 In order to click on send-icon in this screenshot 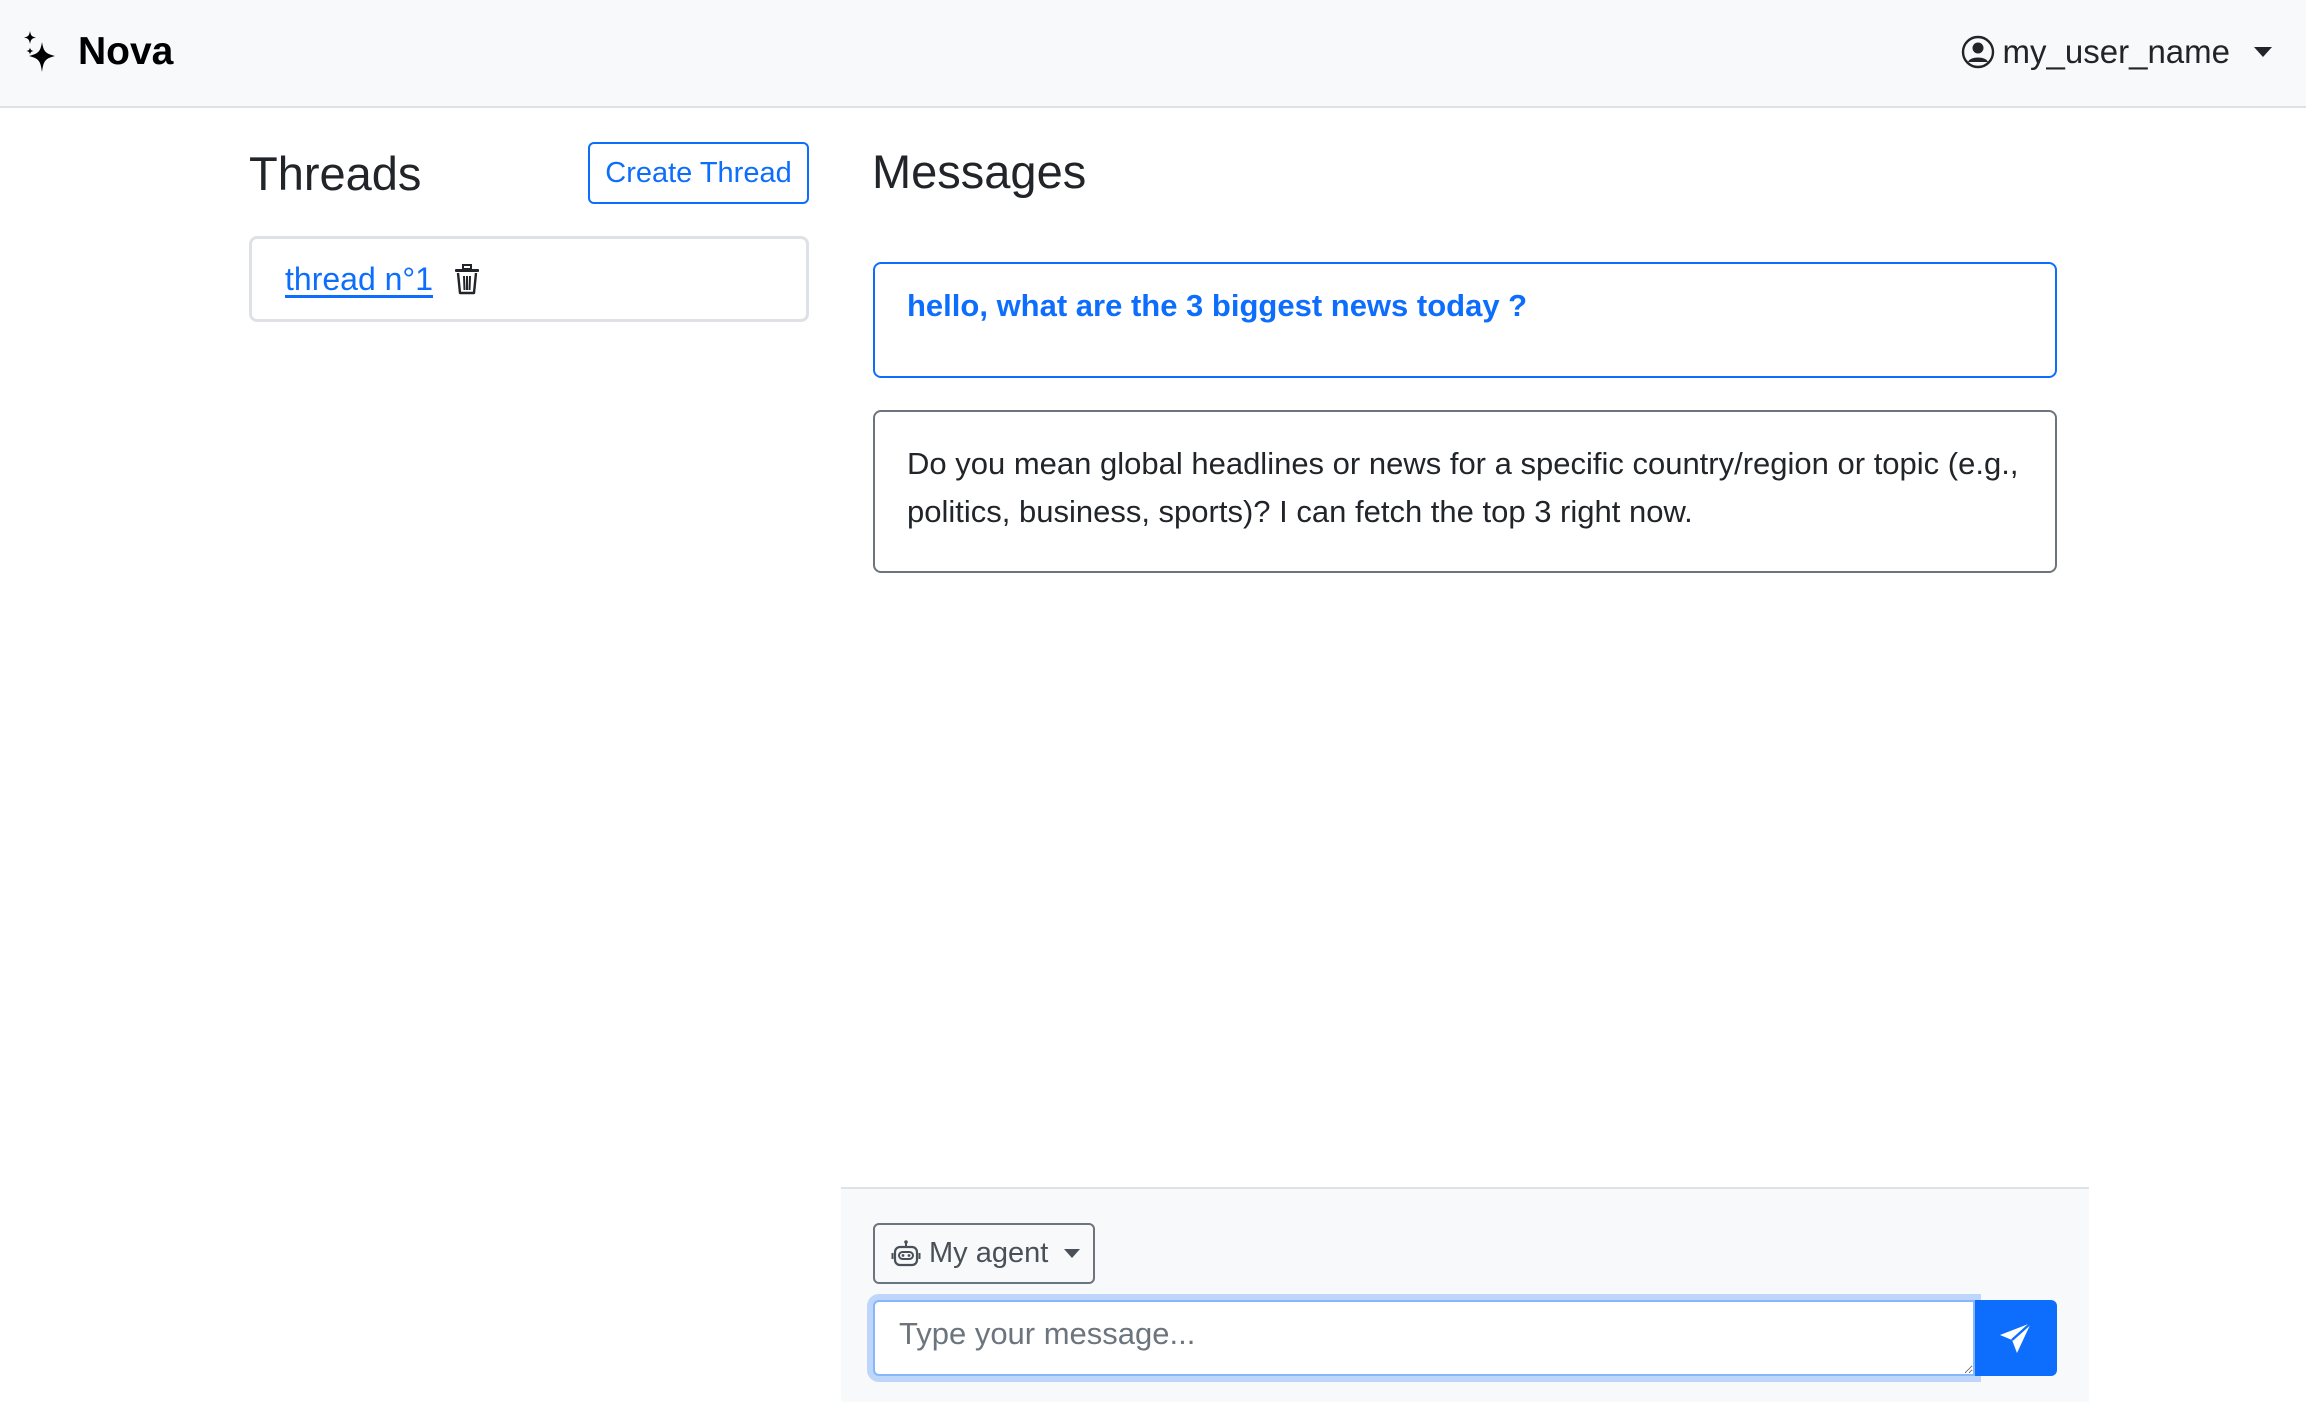, I will do `click(2016, 1337)`.